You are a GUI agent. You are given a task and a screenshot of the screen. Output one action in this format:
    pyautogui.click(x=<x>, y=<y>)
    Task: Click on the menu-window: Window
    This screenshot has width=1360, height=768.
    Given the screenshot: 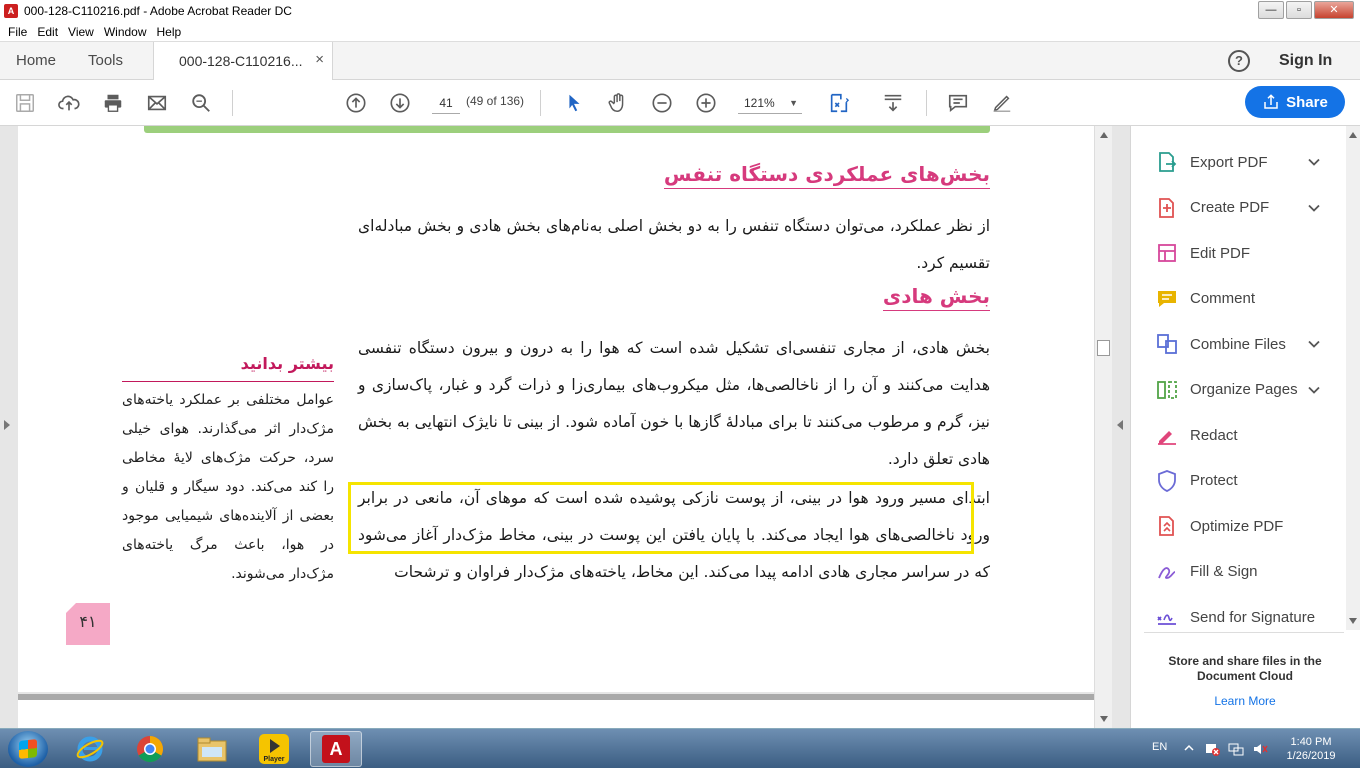 What is the action you would take?
    pyautogui.click(x=125, y=32)
    